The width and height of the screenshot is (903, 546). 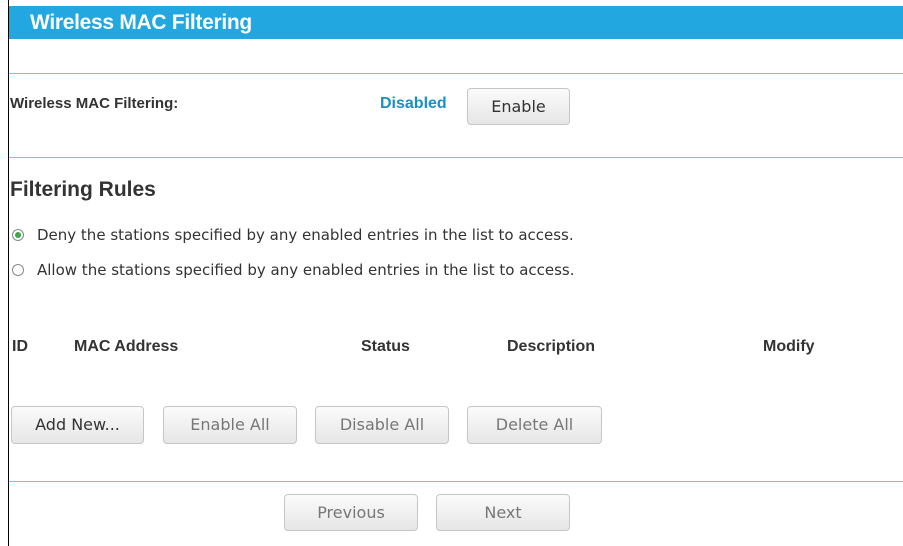 What do you see at coordinates (551, 346) in the screenshot?
I see `column-header-description: Description` at bounding box center [551, 346].